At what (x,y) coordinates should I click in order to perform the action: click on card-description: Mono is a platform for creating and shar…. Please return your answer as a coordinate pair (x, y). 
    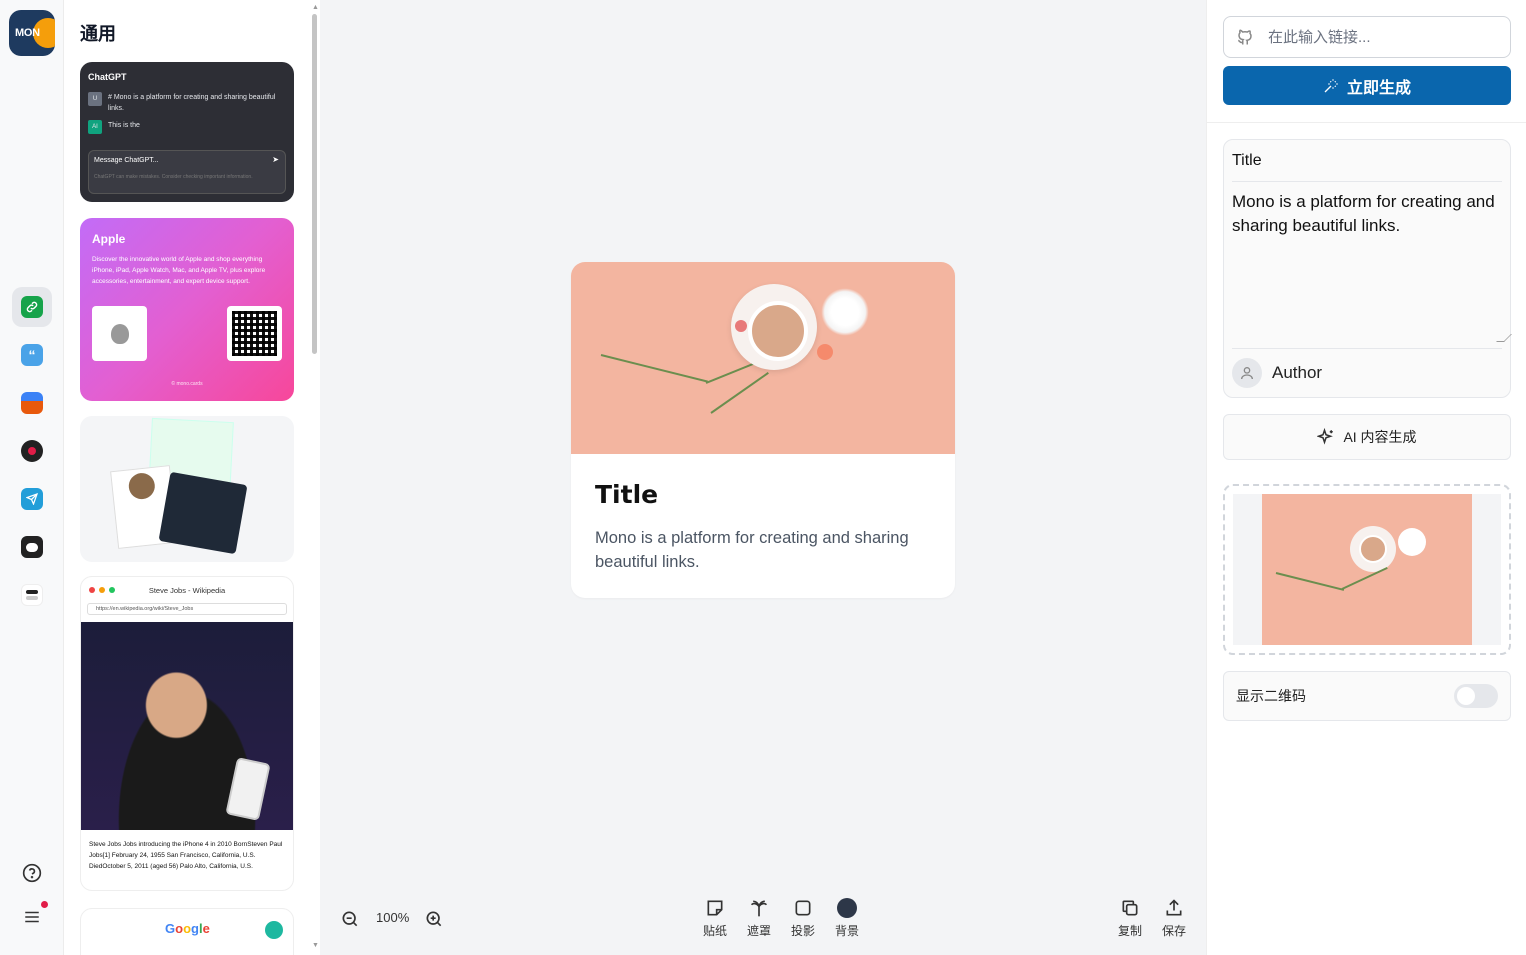
    Looking at the image, I should click on (752, 550).